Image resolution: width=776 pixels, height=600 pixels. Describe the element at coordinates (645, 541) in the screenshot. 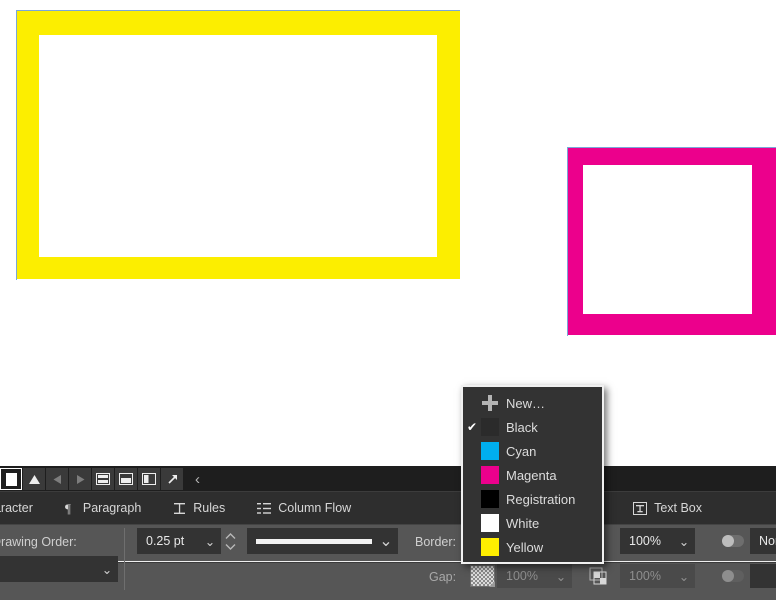

I see `border-opacity-value: 100%` at that location.